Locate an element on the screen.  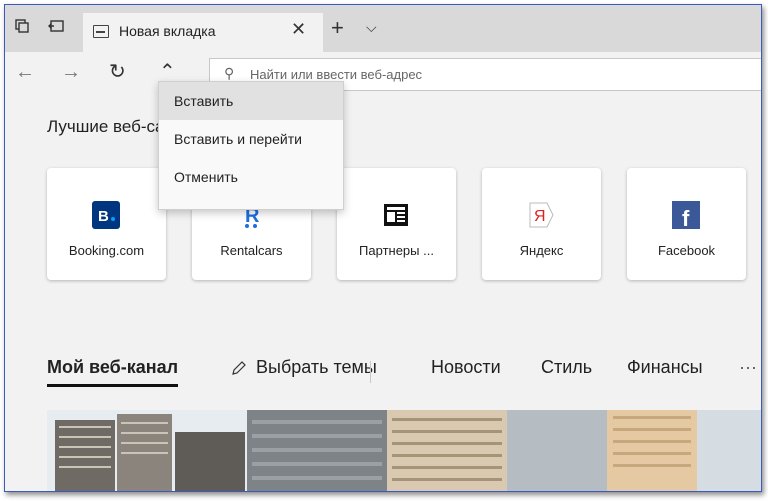
tab-news: Новости is located at coordinates (466, 367).